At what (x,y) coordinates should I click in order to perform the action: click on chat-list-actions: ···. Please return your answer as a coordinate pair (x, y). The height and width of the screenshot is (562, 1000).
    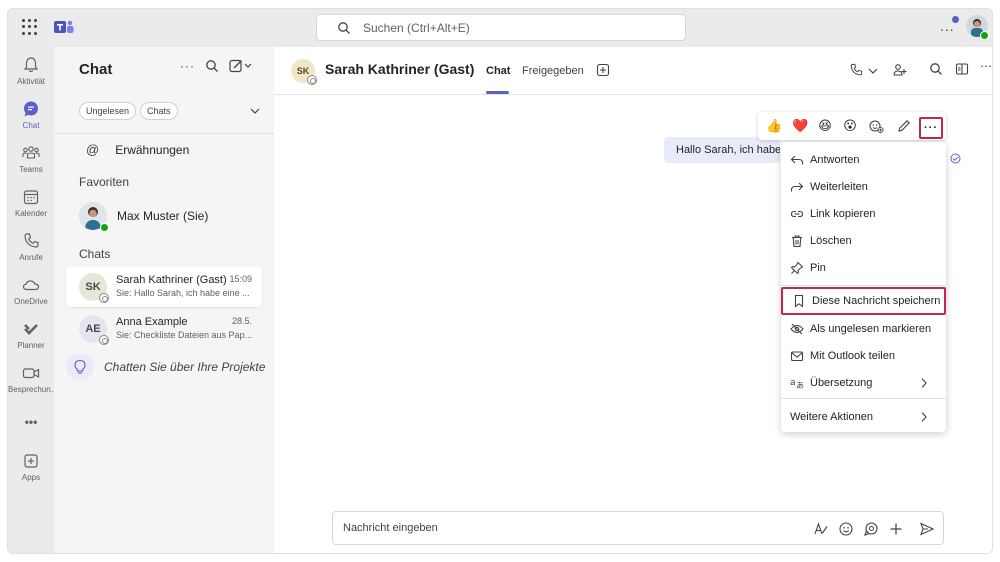
    Looking at the image, I should click on (216, 66).